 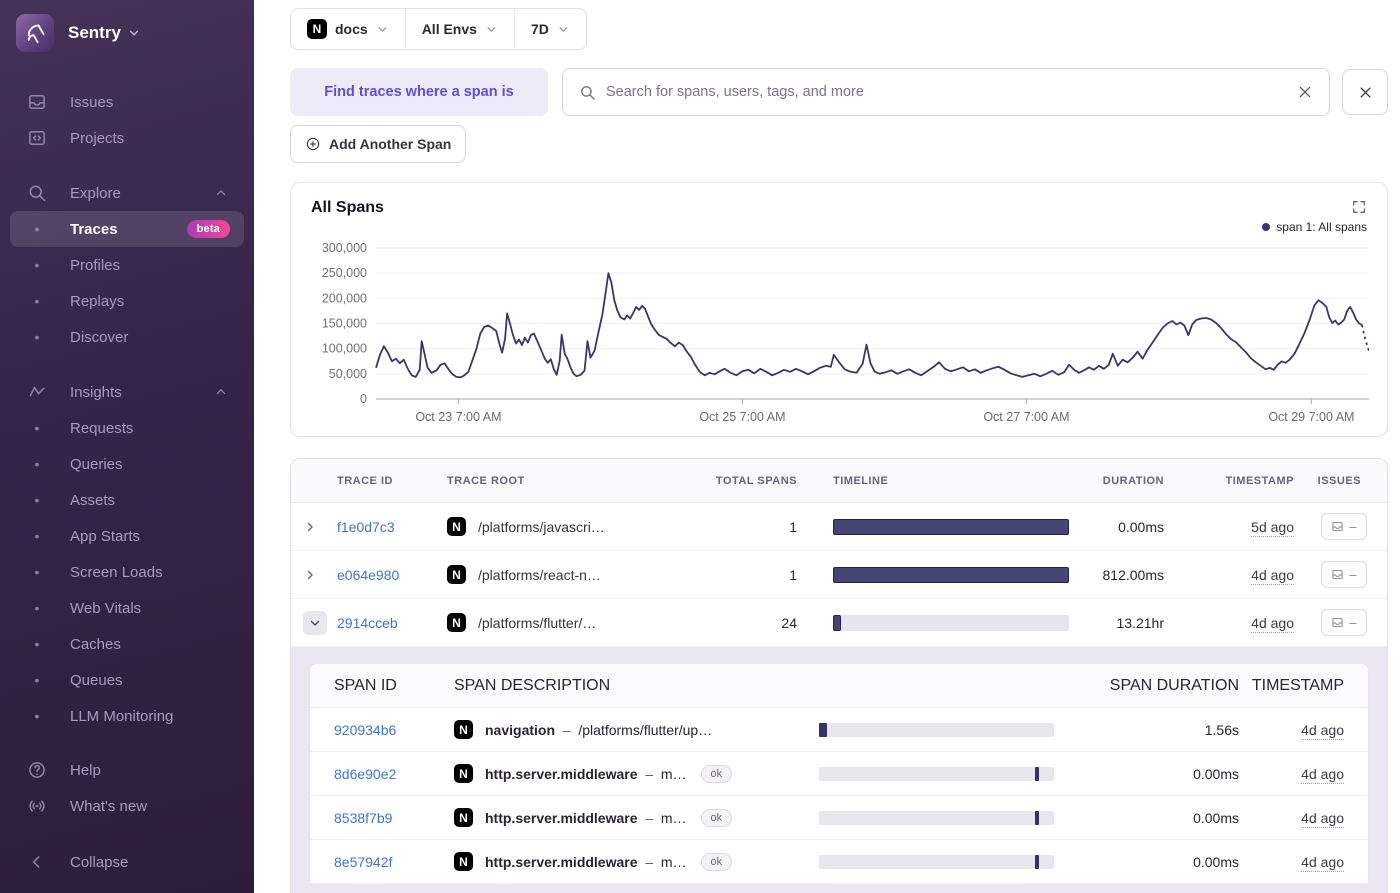 What do you see at coordinates (97, 138) in the screenshot?
I see `sidebar-item-label: Projects` at bounding box center [97, 138].